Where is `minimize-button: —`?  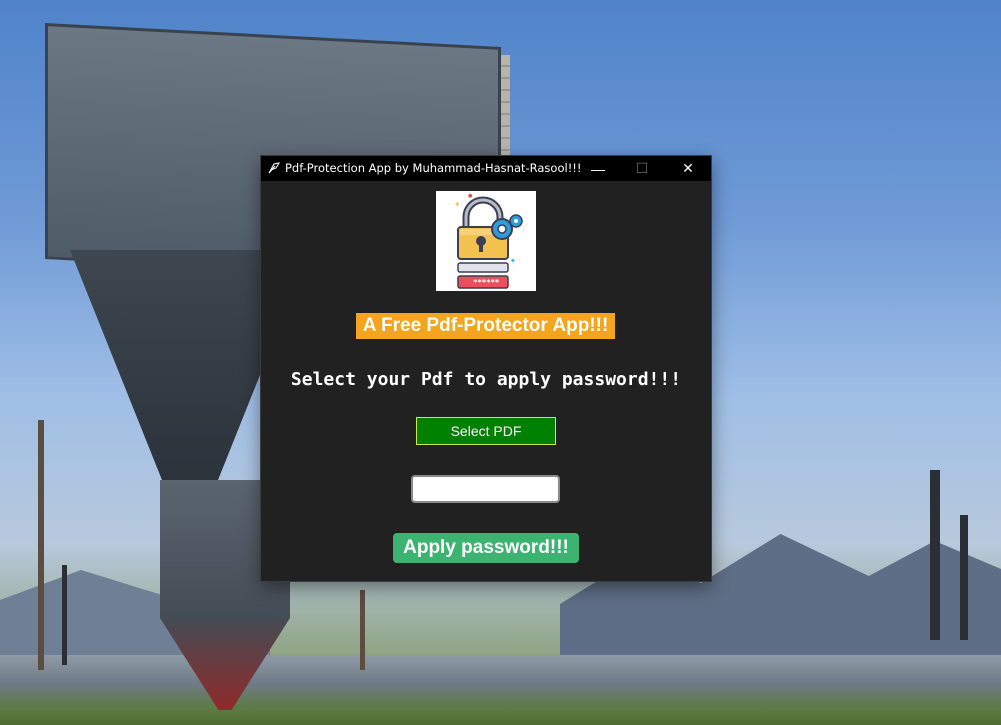
minimize-button: — is located at coordinates (598, 168).